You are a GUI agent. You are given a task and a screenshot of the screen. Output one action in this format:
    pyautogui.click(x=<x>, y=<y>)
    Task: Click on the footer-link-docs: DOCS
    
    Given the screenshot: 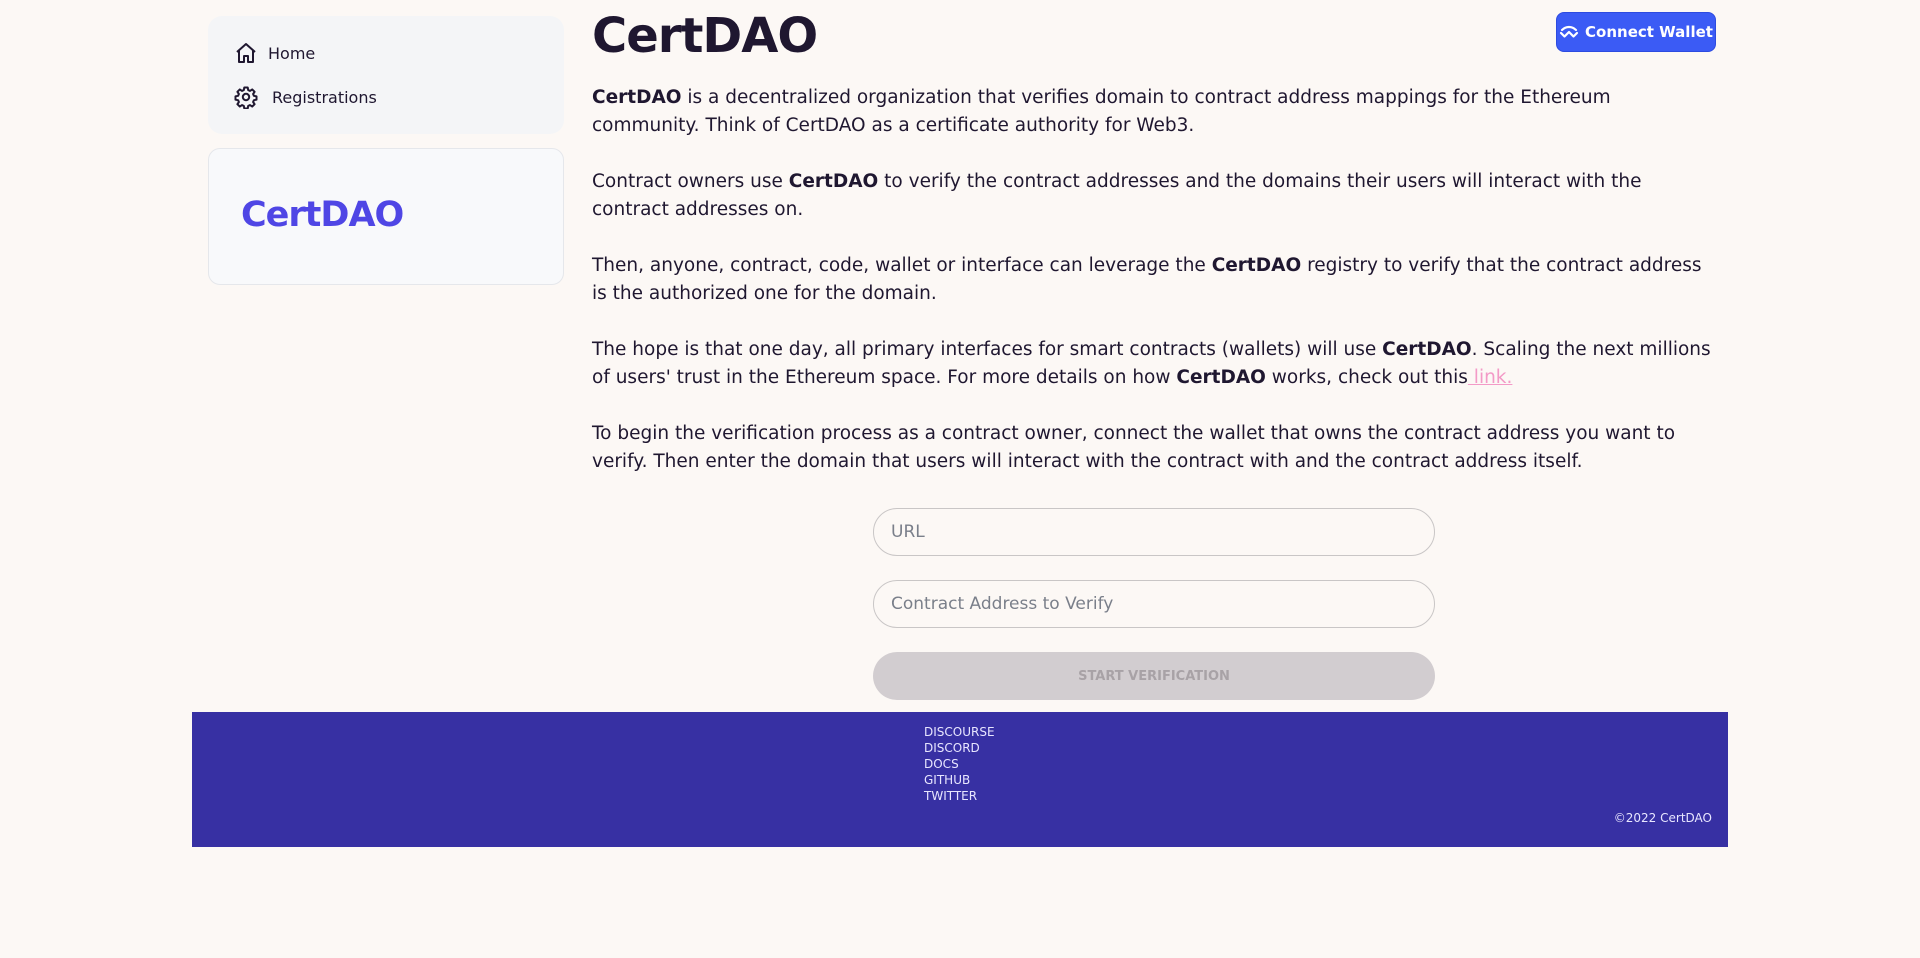 What is the action you would take?
    pyautogui.click(x=959, y=764)
    